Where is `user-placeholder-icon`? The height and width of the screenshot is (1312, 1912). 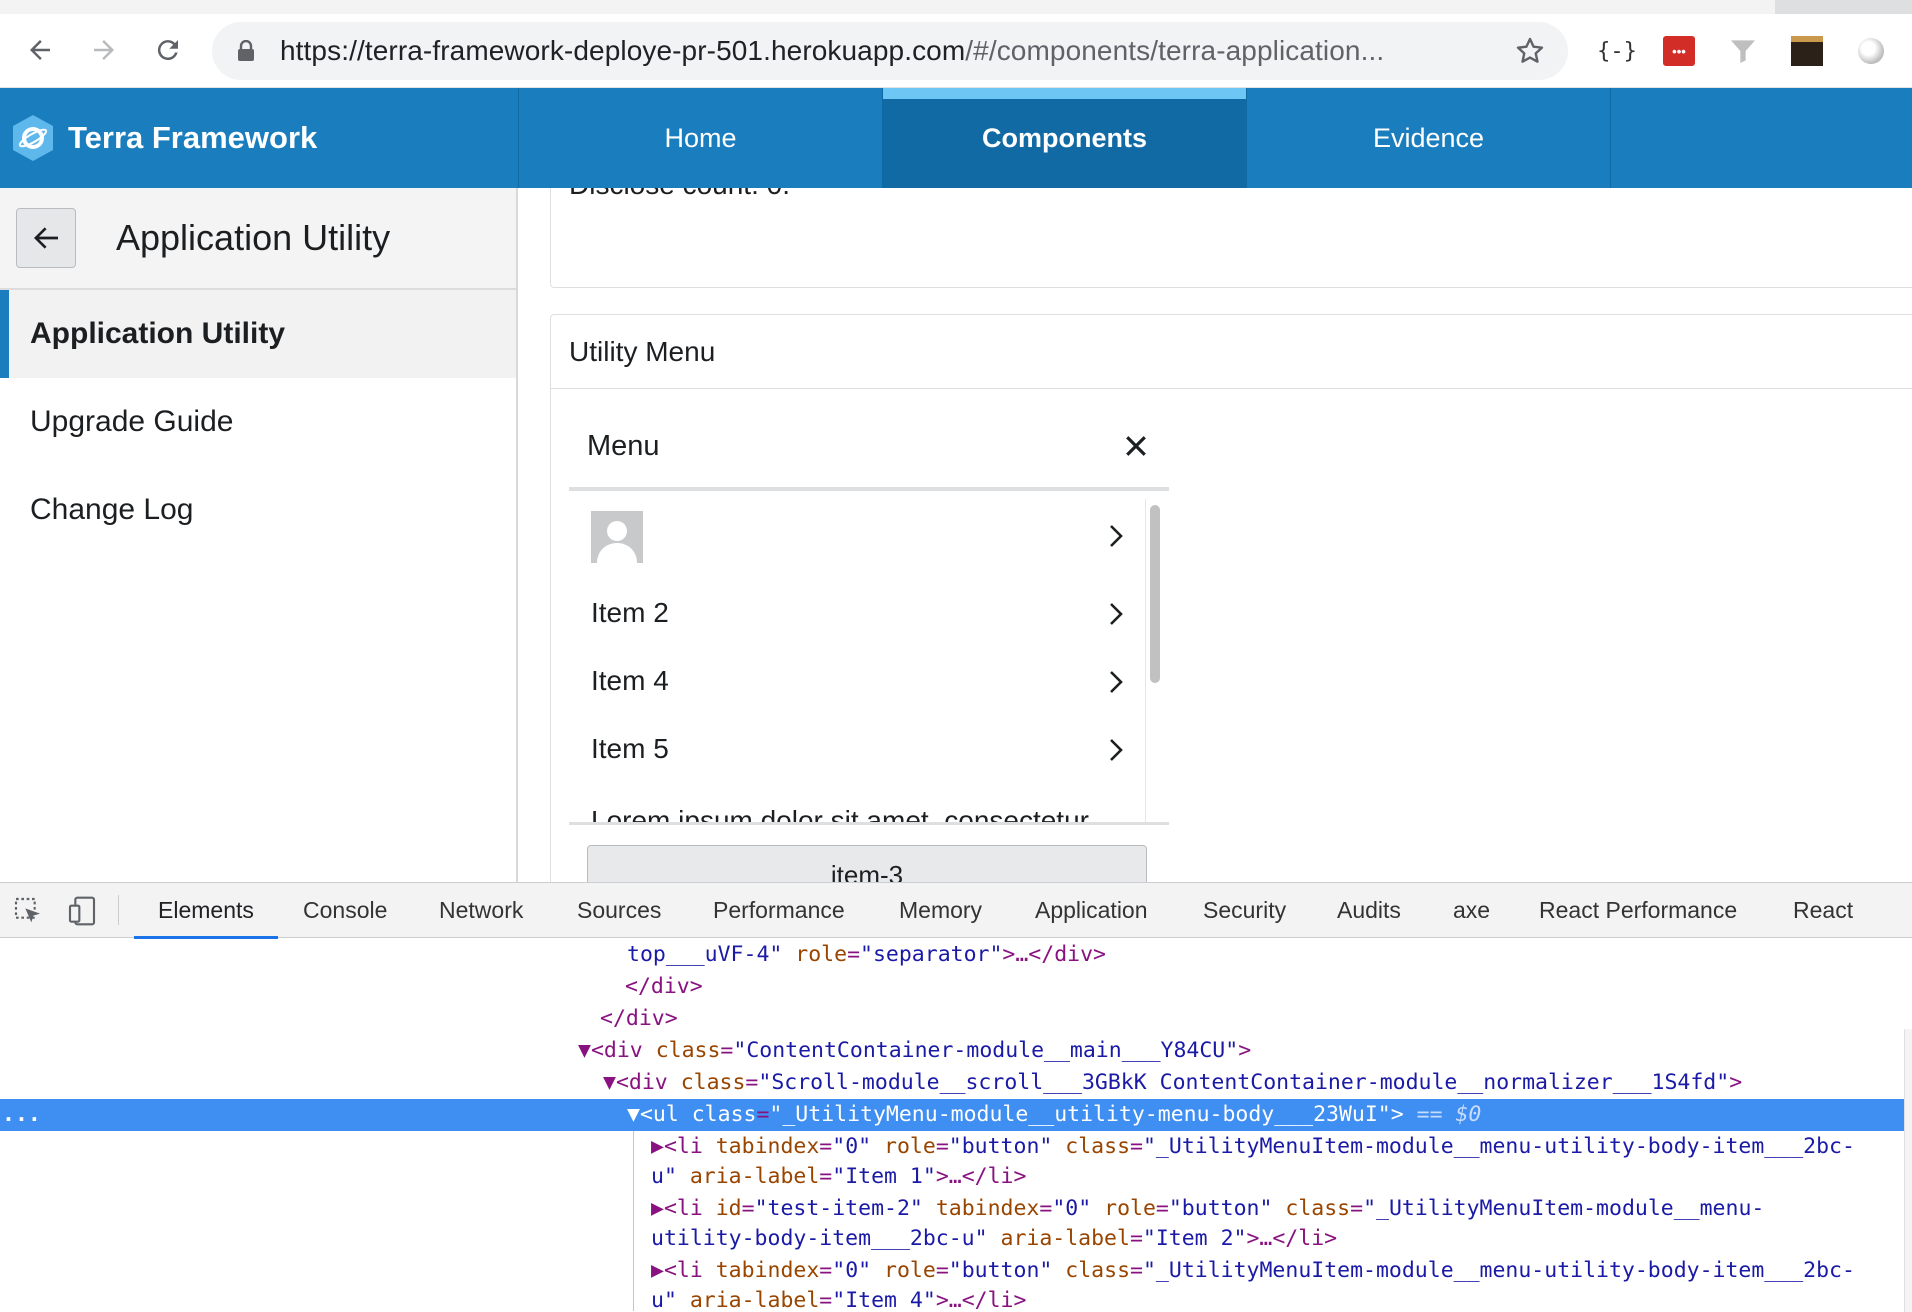 user-placeholder-icon is located at coordinates (617, 542).